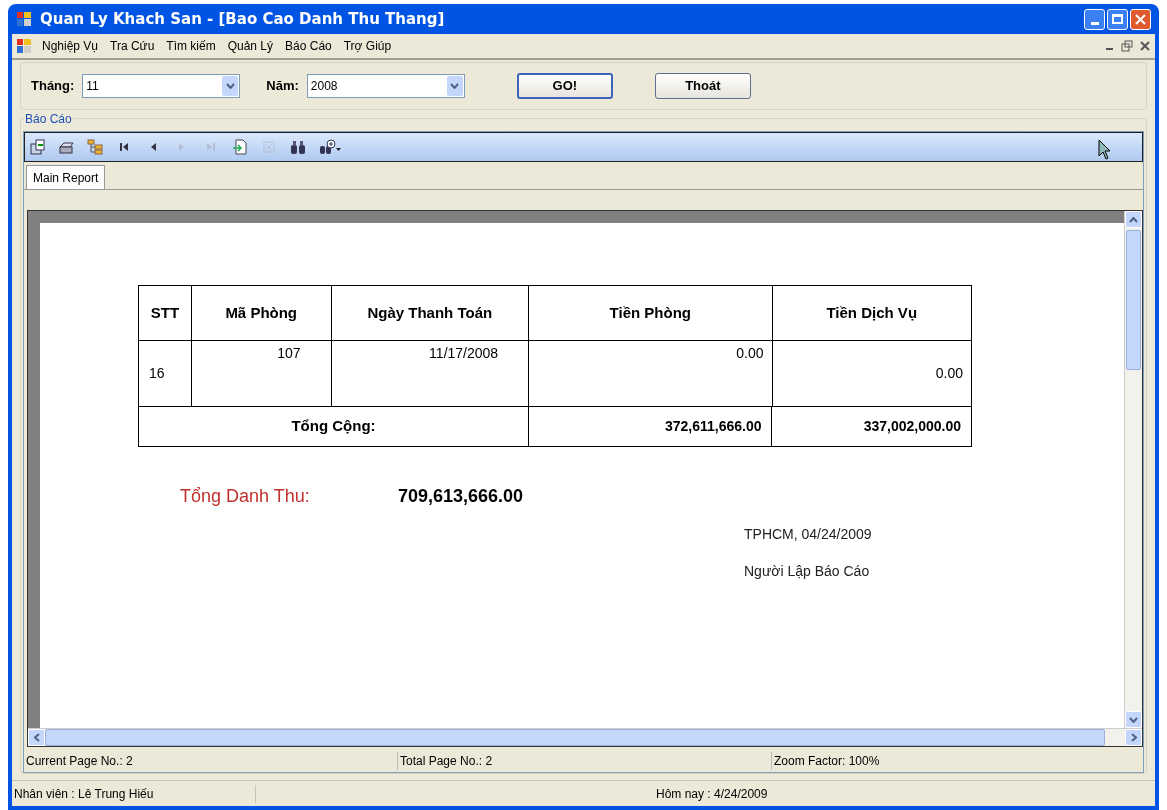  Describe the element at coordinates (702, 86) in the screenshot. I see `button: Thoát` at that location.